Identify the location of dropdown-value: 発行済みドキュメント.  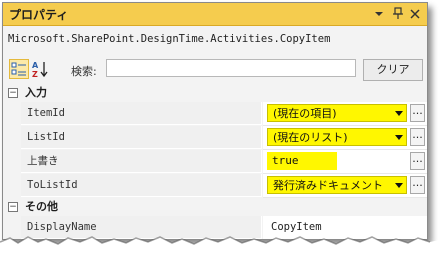
(328, 185).